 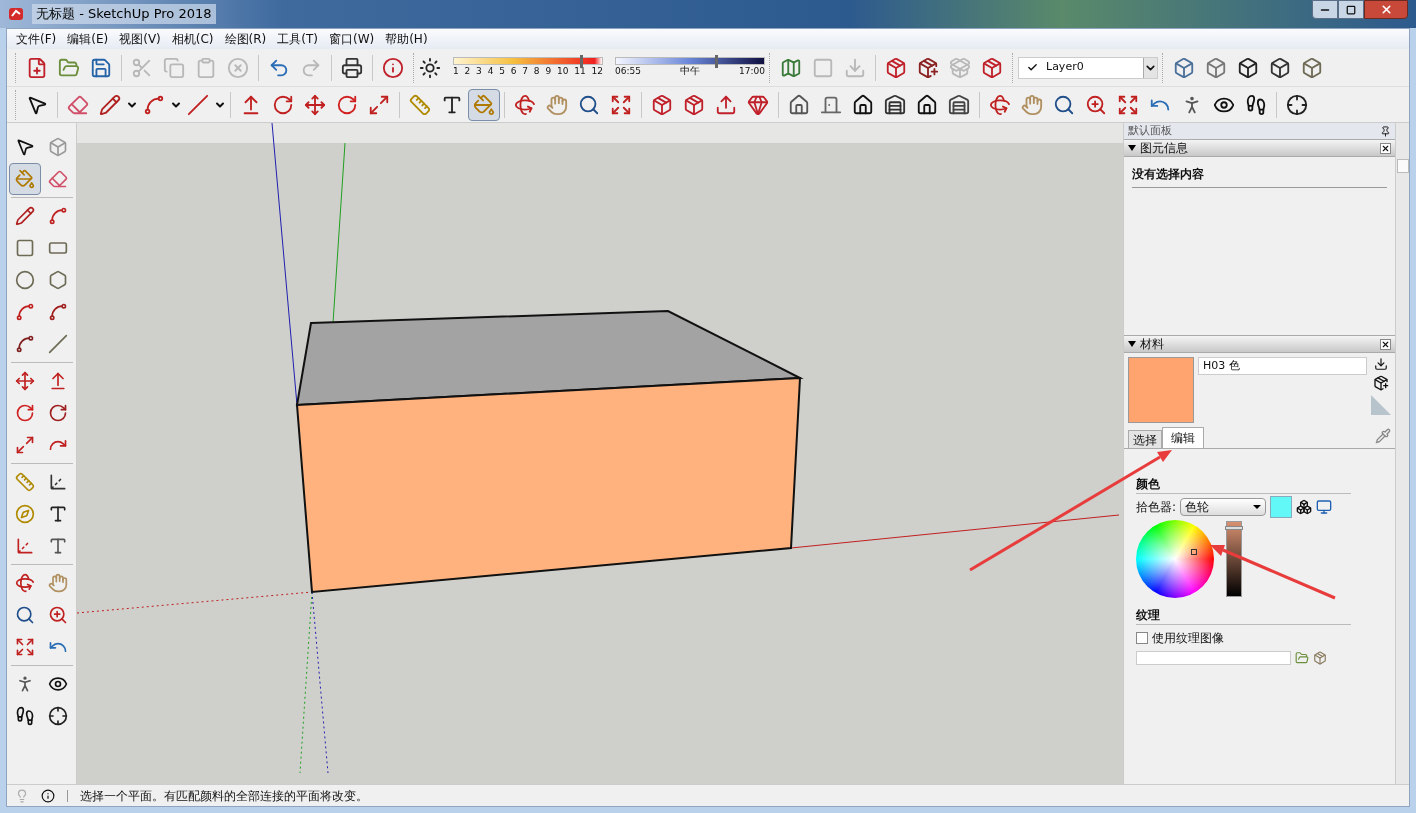 What do you see at coordinates (1194, 552) in the screenshot?
I see `picker-marker` at bounding box center [1194, 552].